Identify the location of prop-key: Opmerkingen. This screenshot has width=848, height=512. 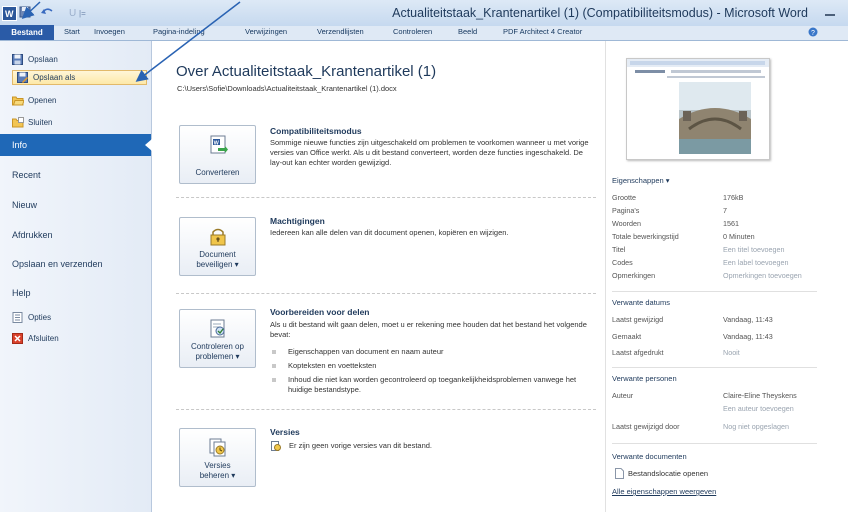
(634, 275).